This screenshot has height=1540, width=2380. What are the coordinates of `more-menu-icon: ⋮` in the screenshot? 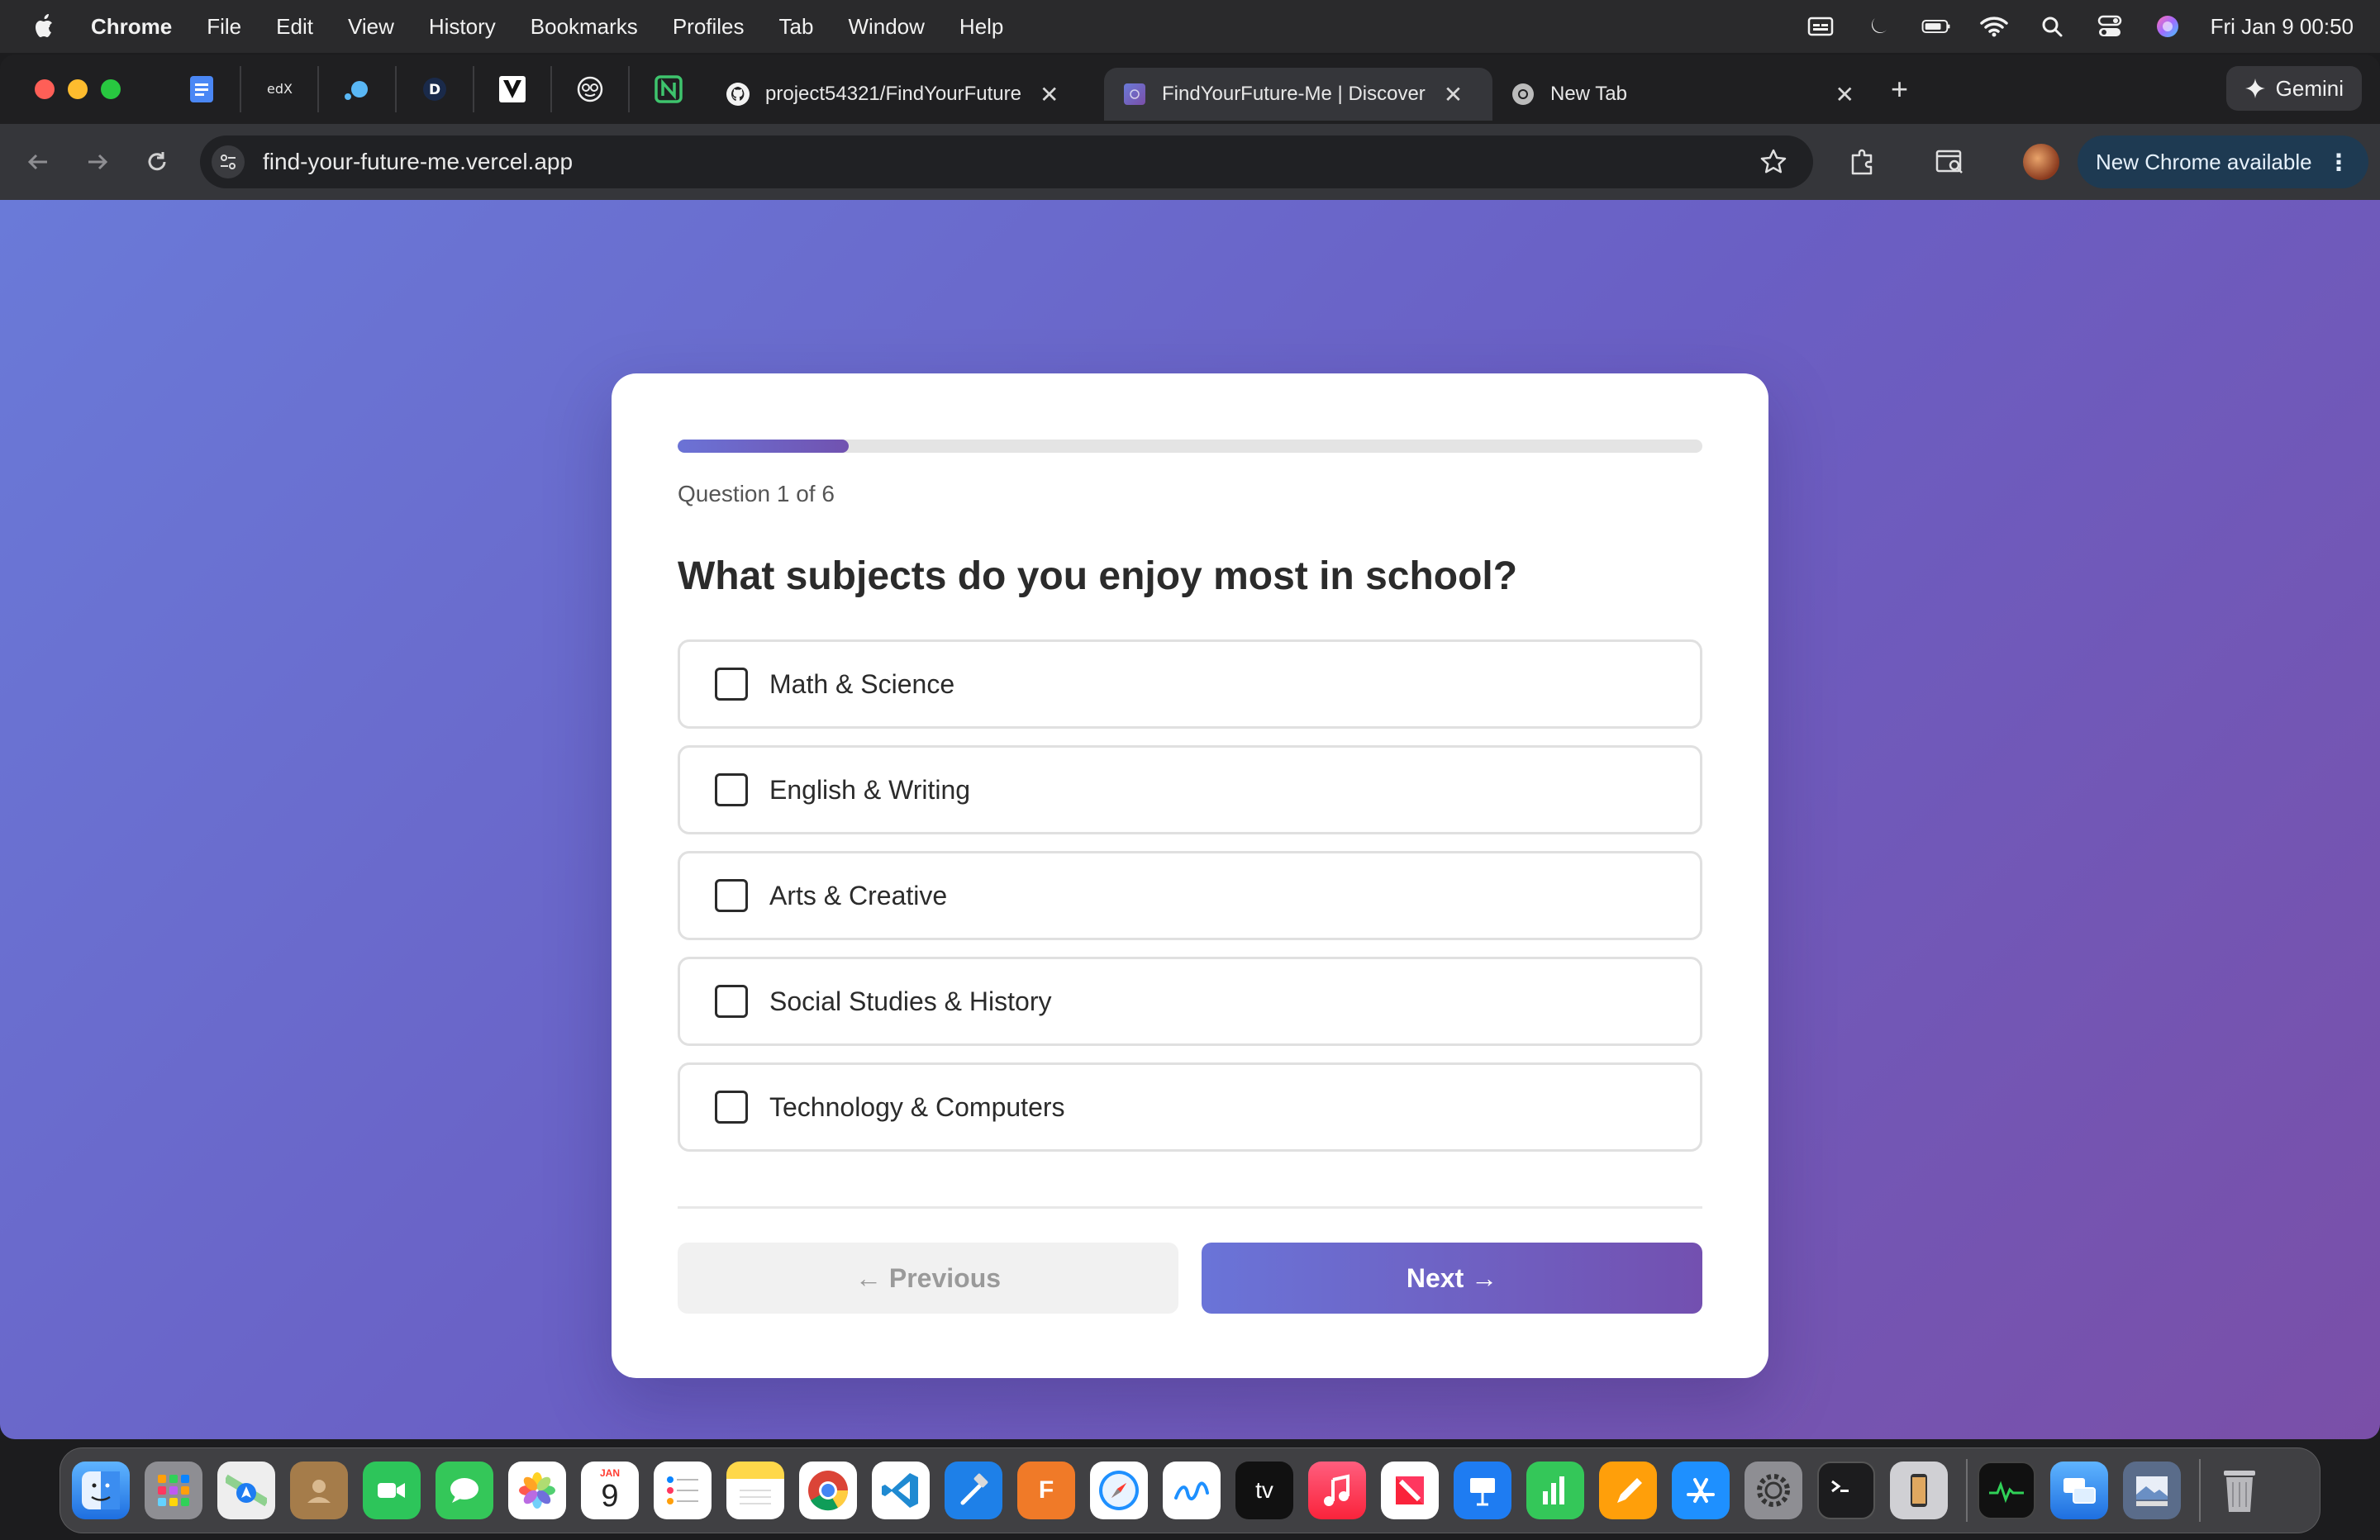 It's located at (2338, 162).